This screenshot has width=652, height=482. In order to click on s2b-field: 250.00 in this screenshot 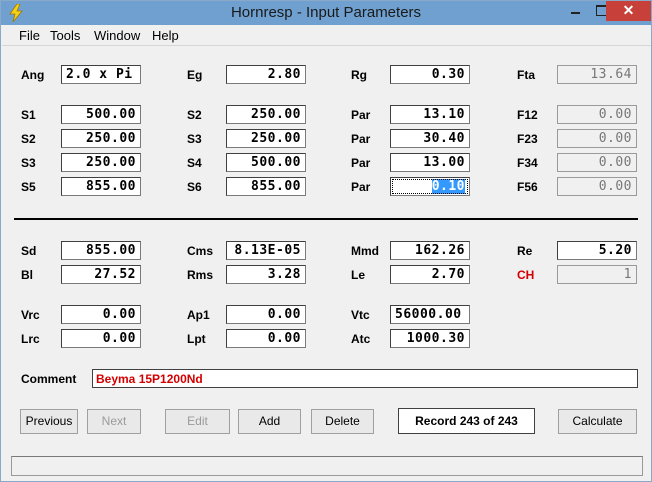, I will do `click(101, 138)`.